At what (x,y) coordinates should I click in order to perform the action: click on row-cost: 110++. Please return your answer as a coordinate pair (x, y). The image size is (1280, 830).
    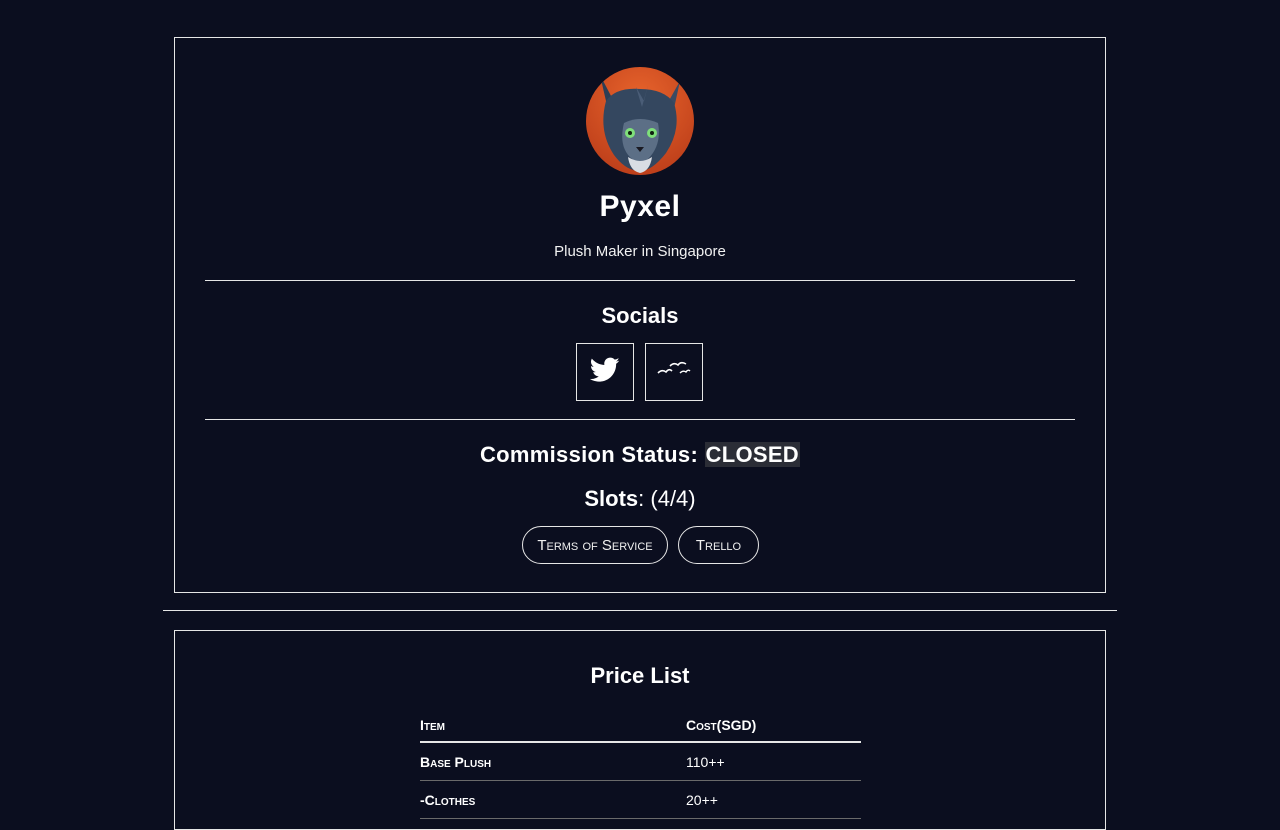
    Looking at the image, I should click on (705, 761).